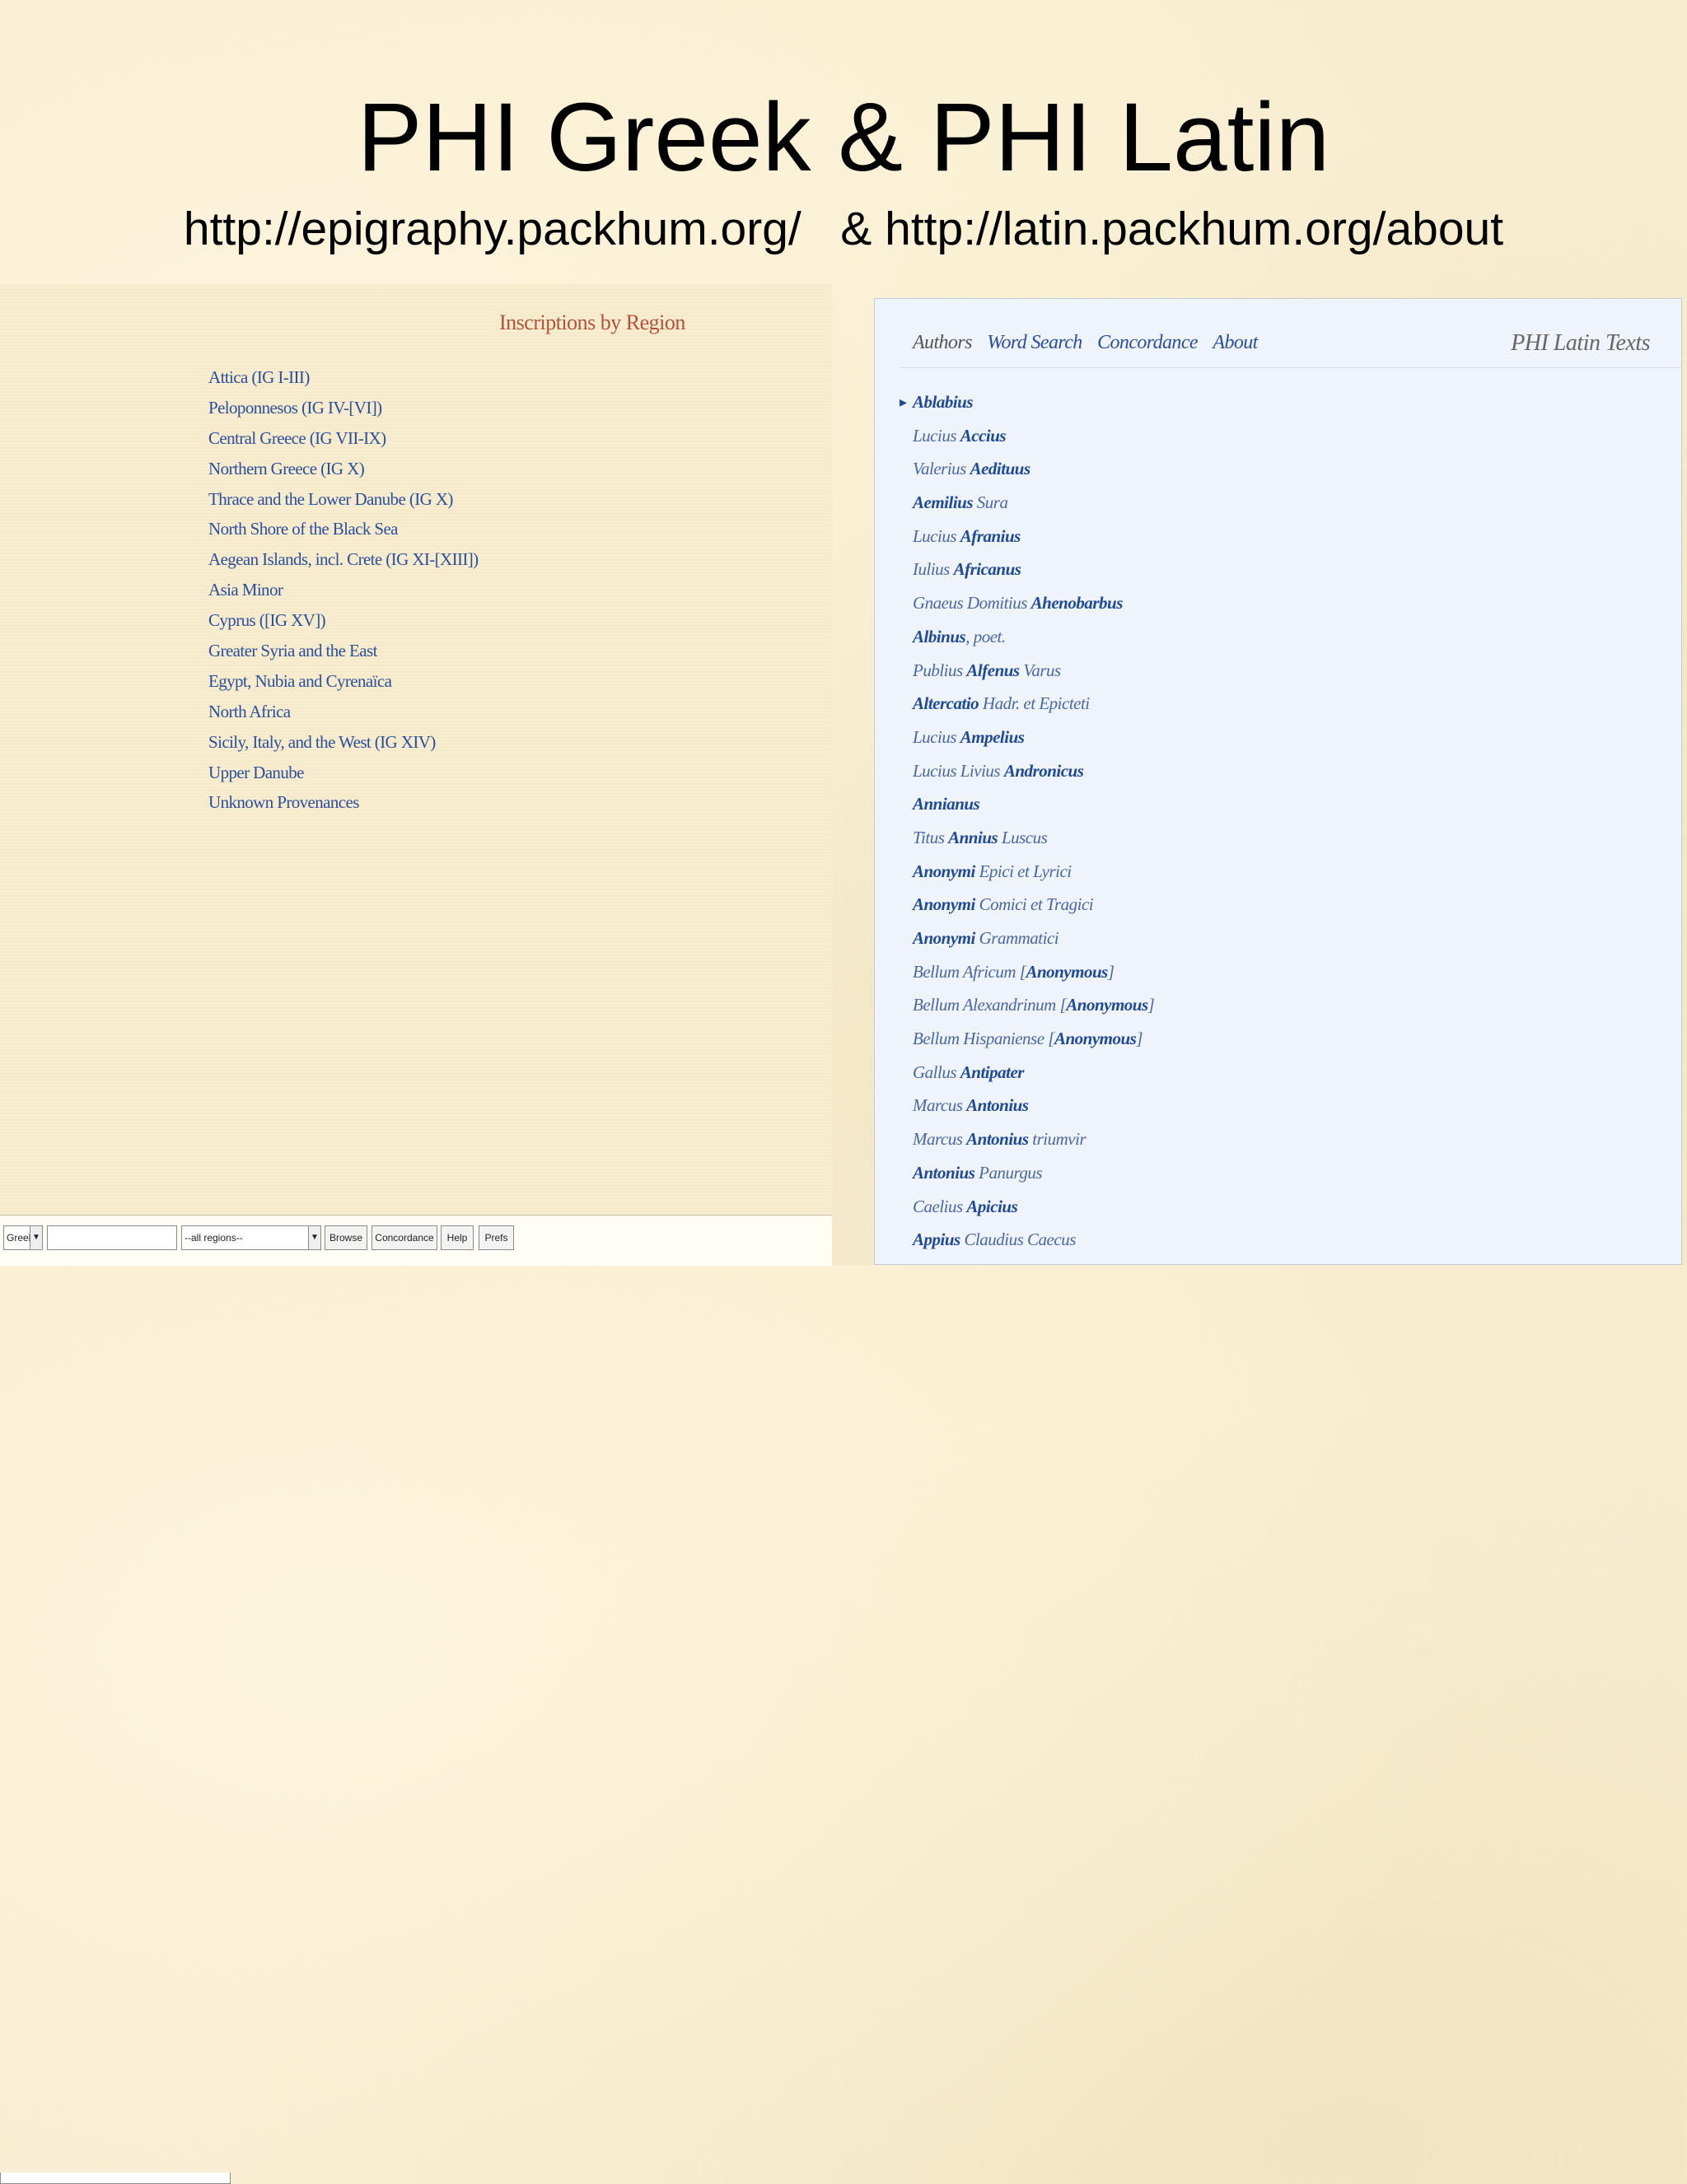  Describe the element at coordinates (1033, 671) in the screenshot. I see `author-link: Publius Alfenus Varus` at that location.